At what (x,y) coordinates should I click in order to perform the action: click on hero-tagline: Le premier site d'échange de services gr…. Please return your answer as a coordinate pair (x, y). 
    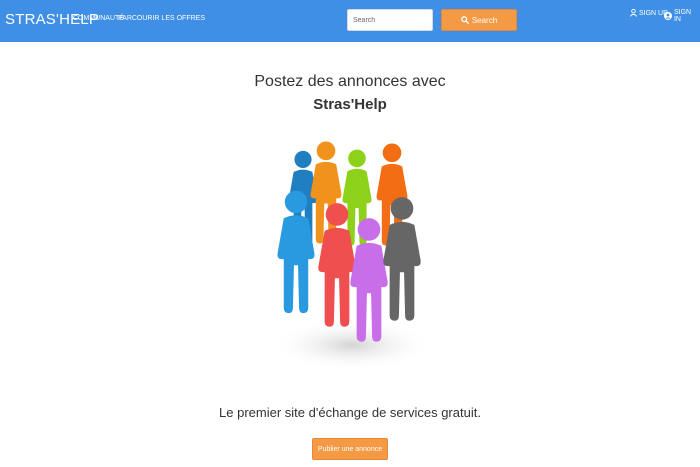
    Looking at the image, I should click on (350, 412).